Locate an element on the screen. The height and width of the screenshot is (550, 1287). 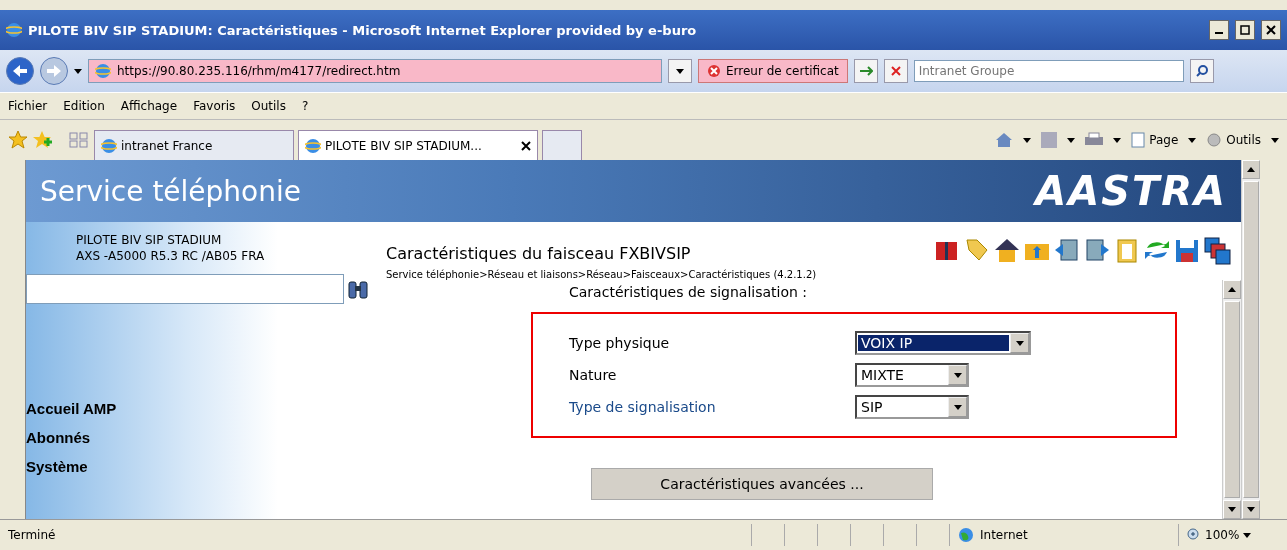
printer-icon is located at coordinates (1094, 140).